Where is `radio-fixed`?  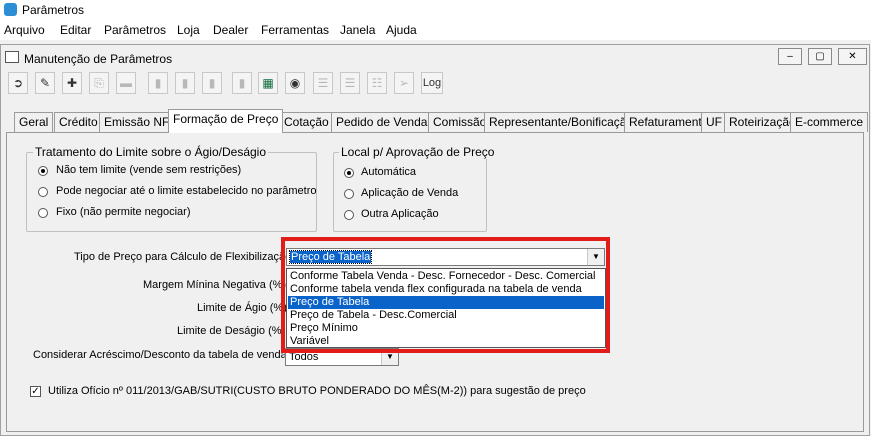
radio-fixed is located at coordinates (43, 213).